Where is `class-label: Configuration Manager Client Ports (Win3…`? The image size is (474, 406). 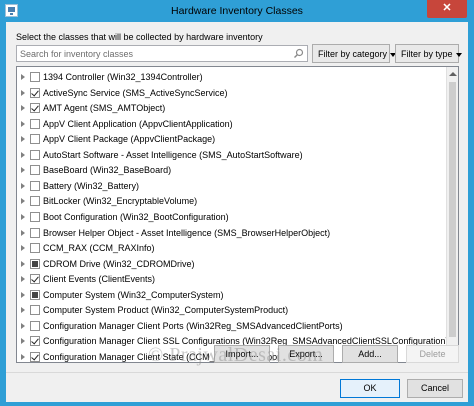 class-label: Configuration Manager Client Ports (Win3… is located at coordinates (193, 325).